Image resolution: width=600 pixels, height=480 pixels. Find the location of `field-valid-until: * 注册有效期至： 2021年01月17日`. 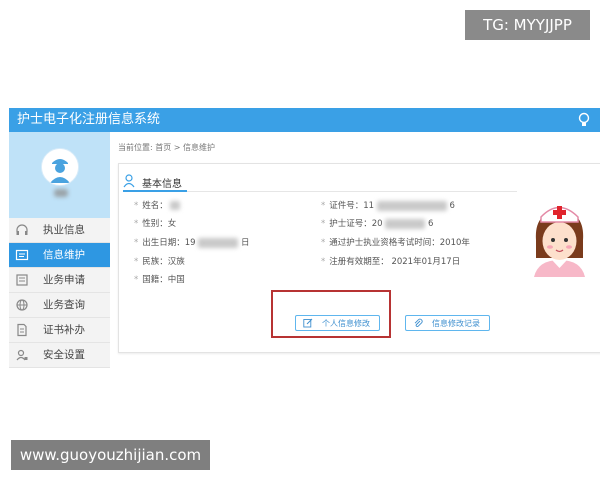

field-valid-until: * 注册有效期至： 2021年01月17日 is located at coordinates (391, 262).